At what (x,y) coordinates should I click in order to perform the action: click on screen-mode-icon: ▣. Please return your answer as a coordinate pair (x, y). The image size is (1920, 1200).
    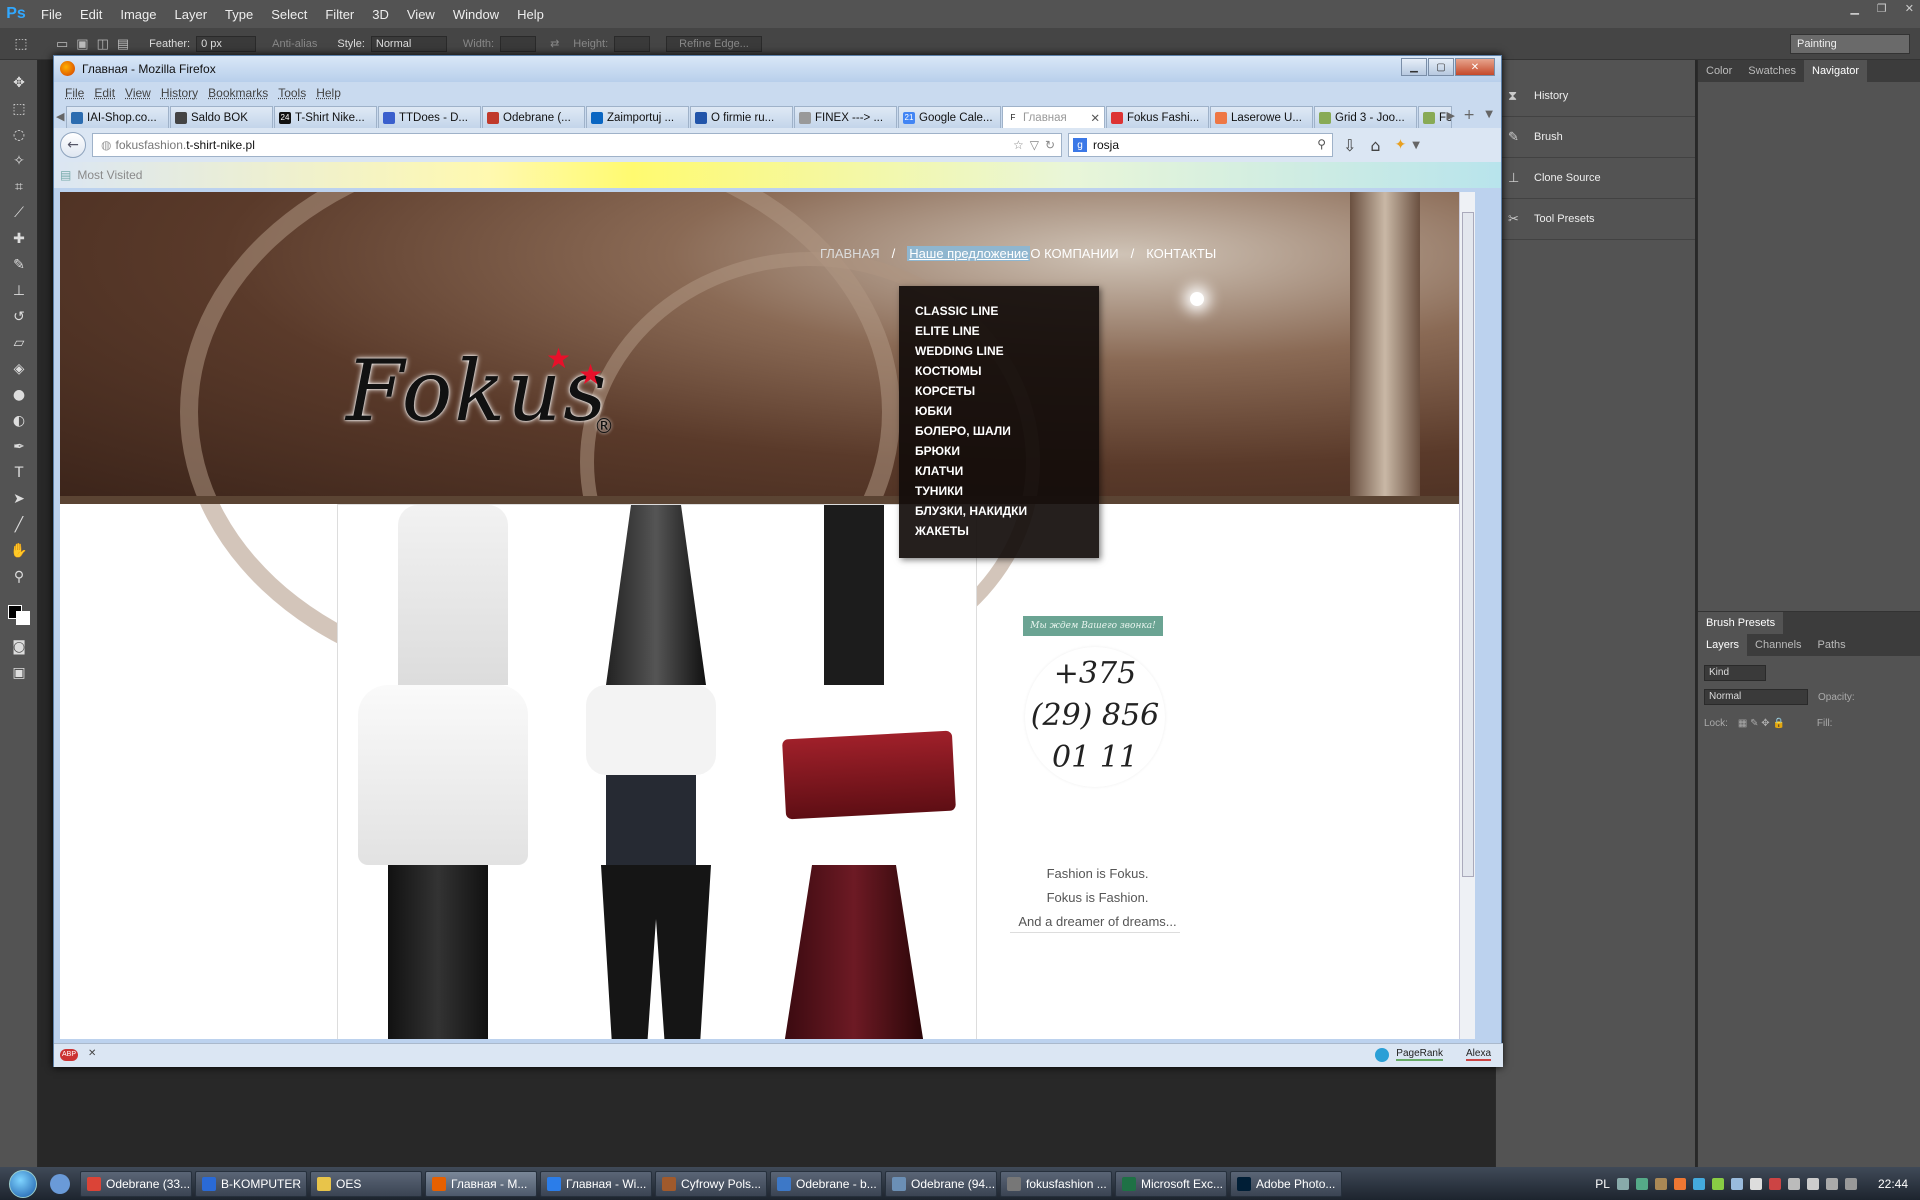
    Looking at the image, I should click on (19, 673).